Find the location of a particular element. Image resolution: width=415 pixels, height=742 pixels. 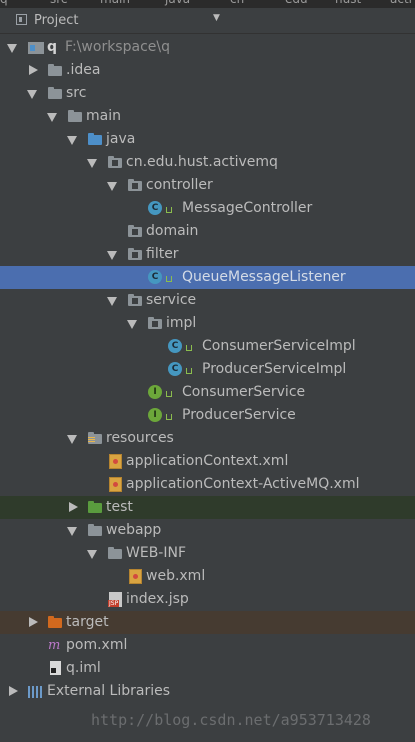

tree-node-main: main is located at coordinates (207, 116).